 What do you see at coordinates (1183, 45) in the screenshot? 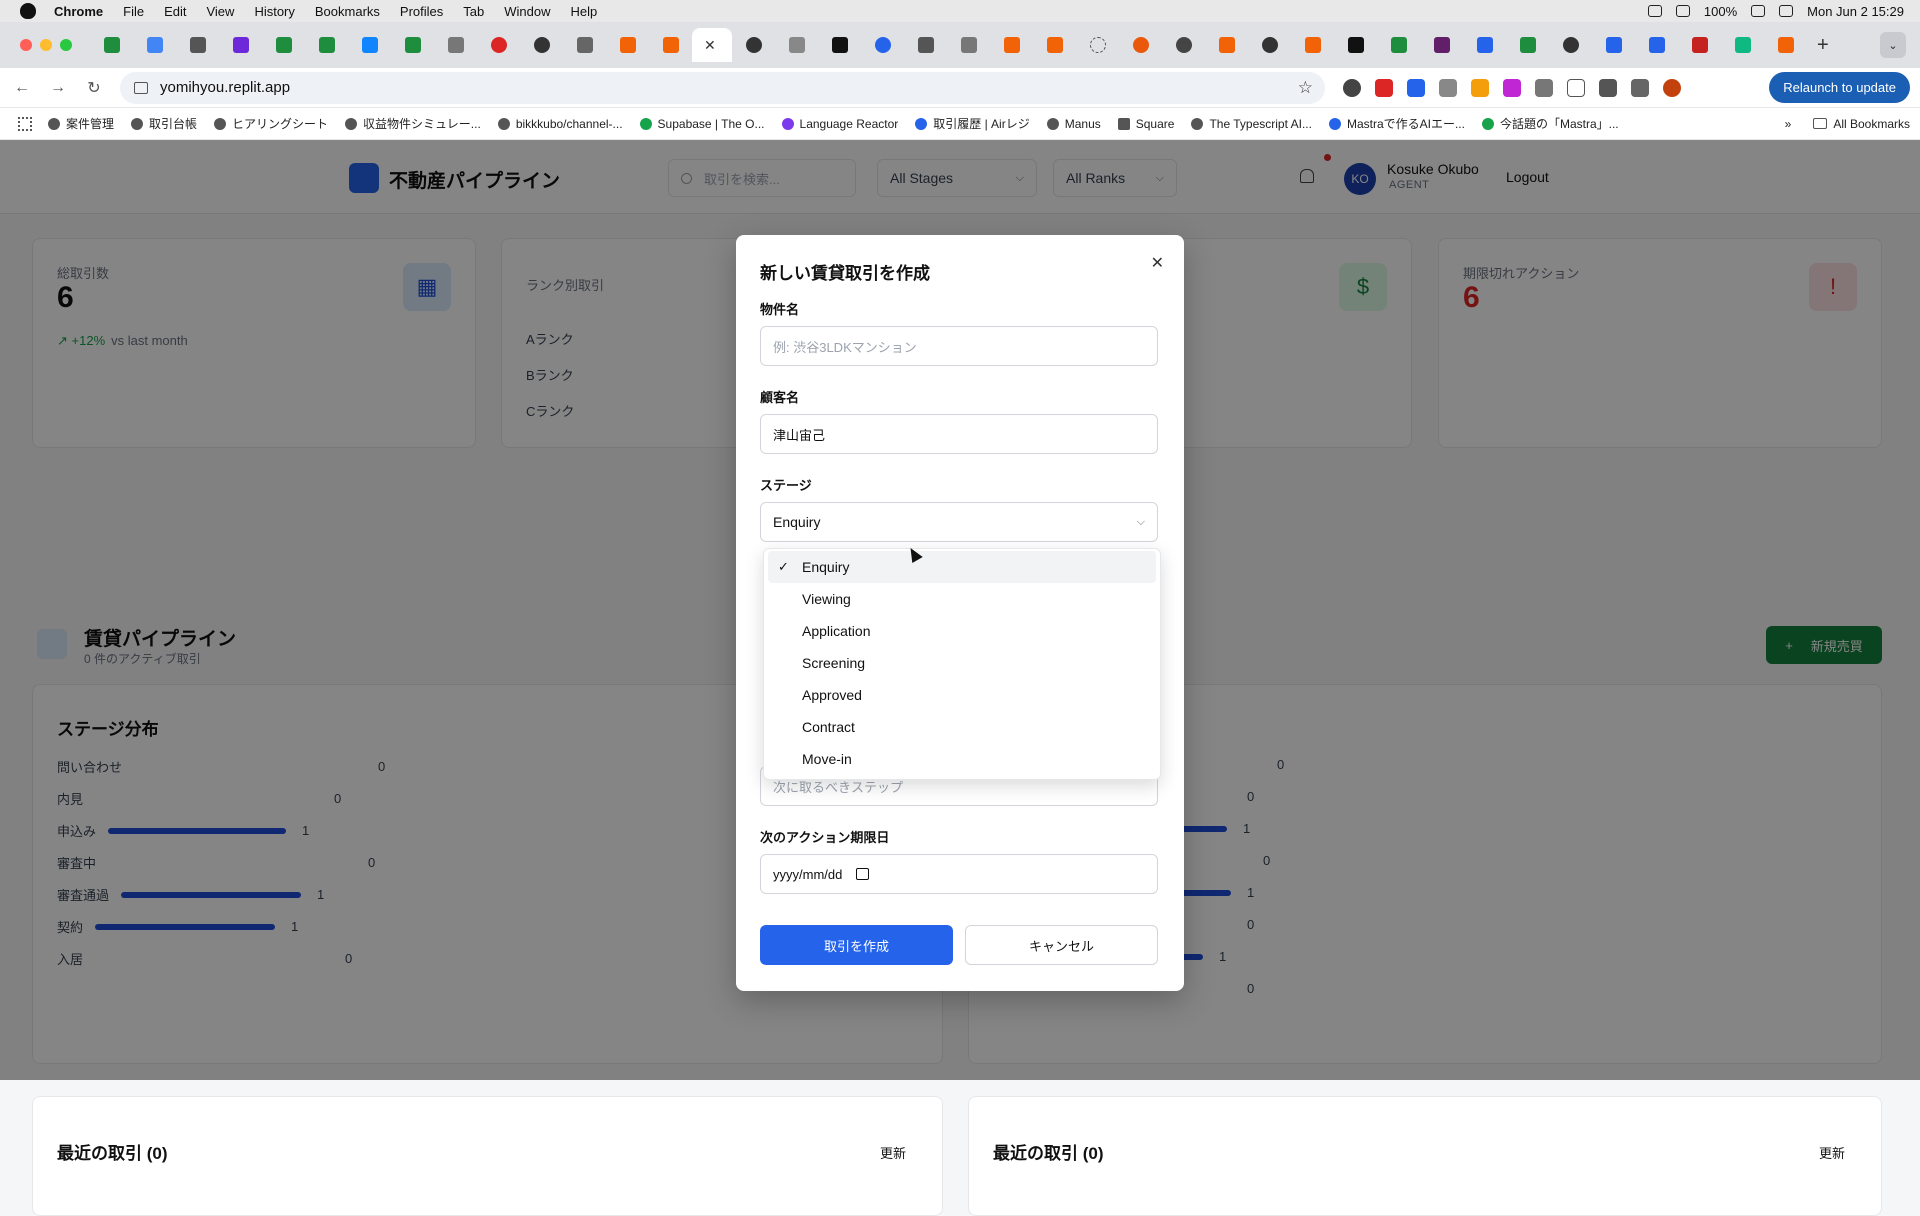
I see `tab-globe` at bounding box center [1183, 45].